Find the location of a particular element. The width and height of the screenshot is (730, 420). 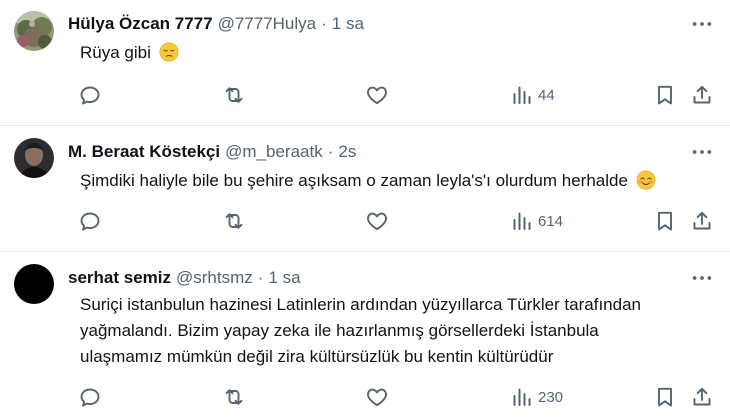

author-handle: @srhtsmz is located at coordinates (214, 278).